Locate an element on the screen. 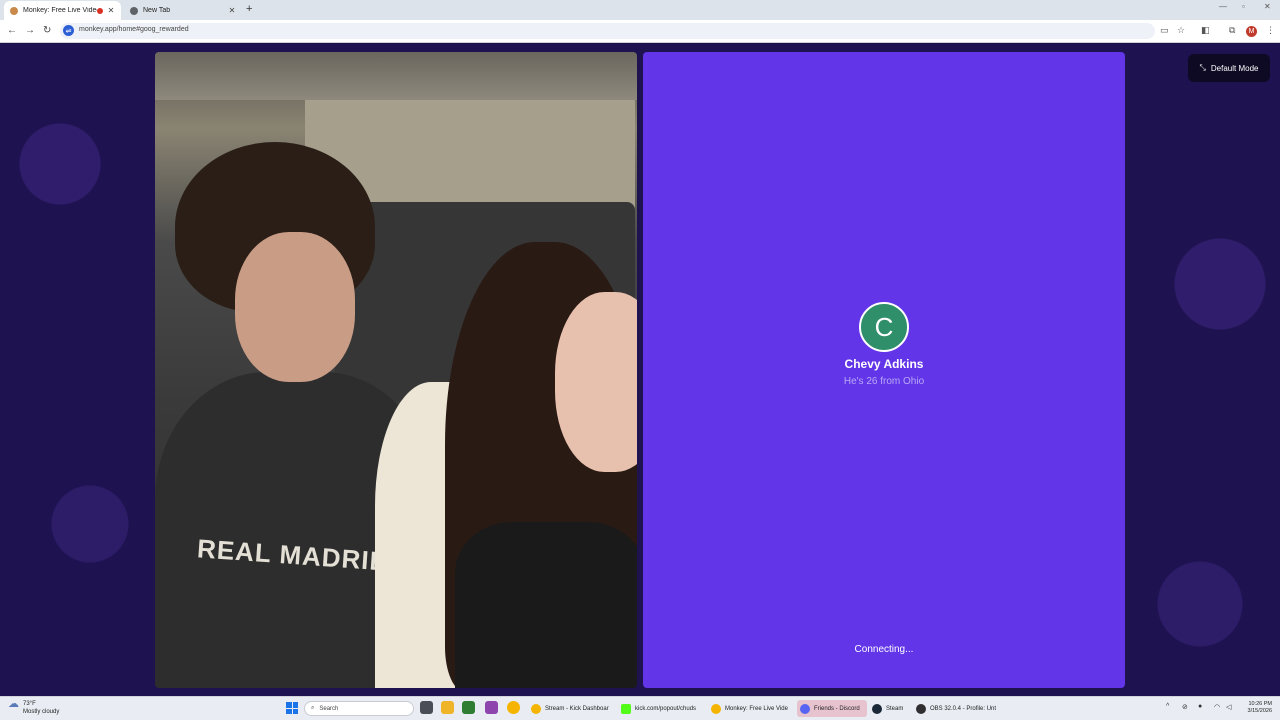 The image size is (1280, 720). taskbar-item-label: Friends - Discord is located at coordinates (837, 708).